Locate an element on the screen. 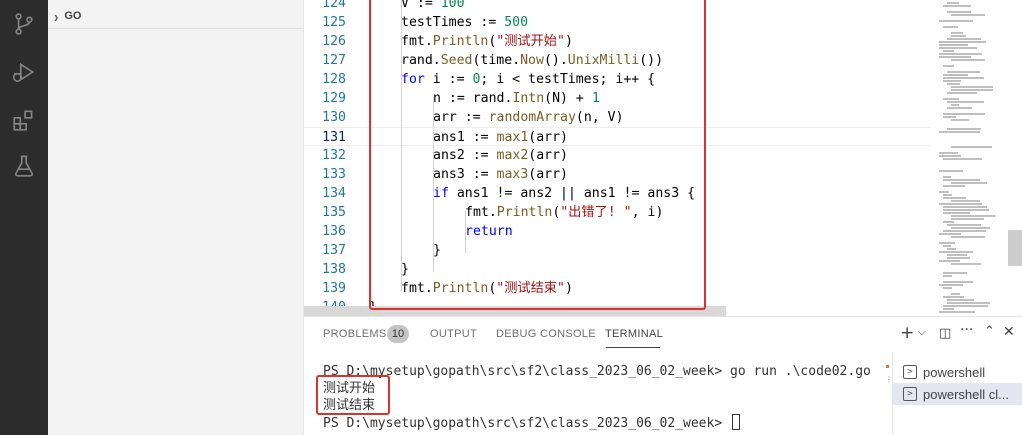 The height and width of the screenshot is (435, 1022). tab-terminal: TERMINAL is located at coordinates (634, 334).